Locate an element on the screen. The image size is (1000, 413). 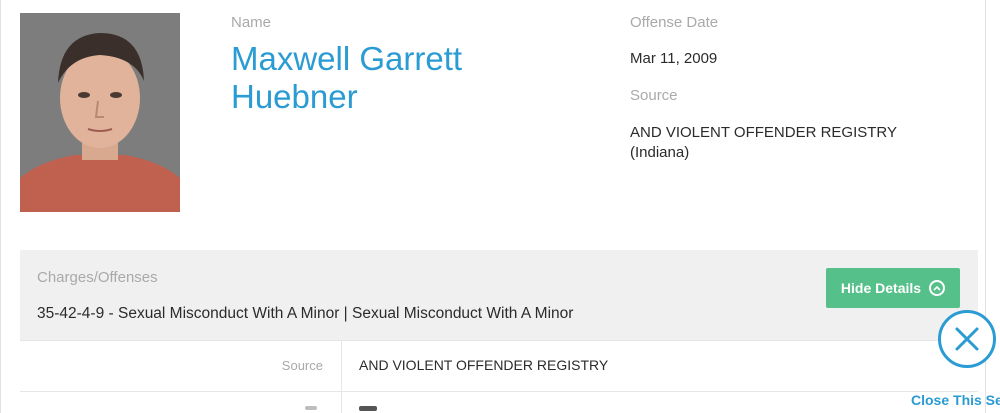
source-value: AND VIOLENT OFFENDER REGISTRY (Indiana) is located at coordinates (763, 142).